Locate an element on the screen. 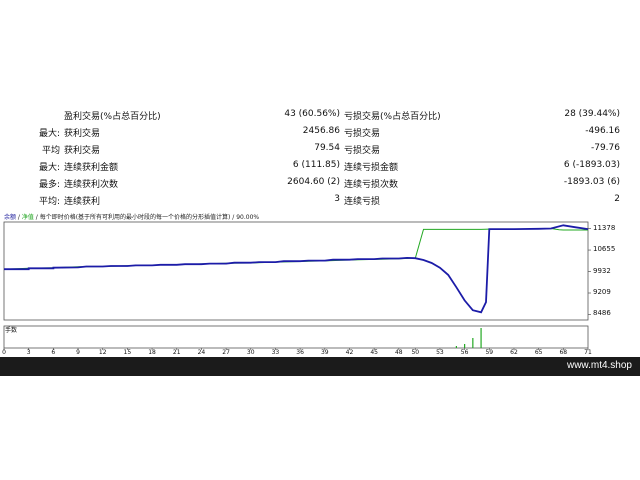  x-tick-label: 24 is located at coordinates (201, 352).